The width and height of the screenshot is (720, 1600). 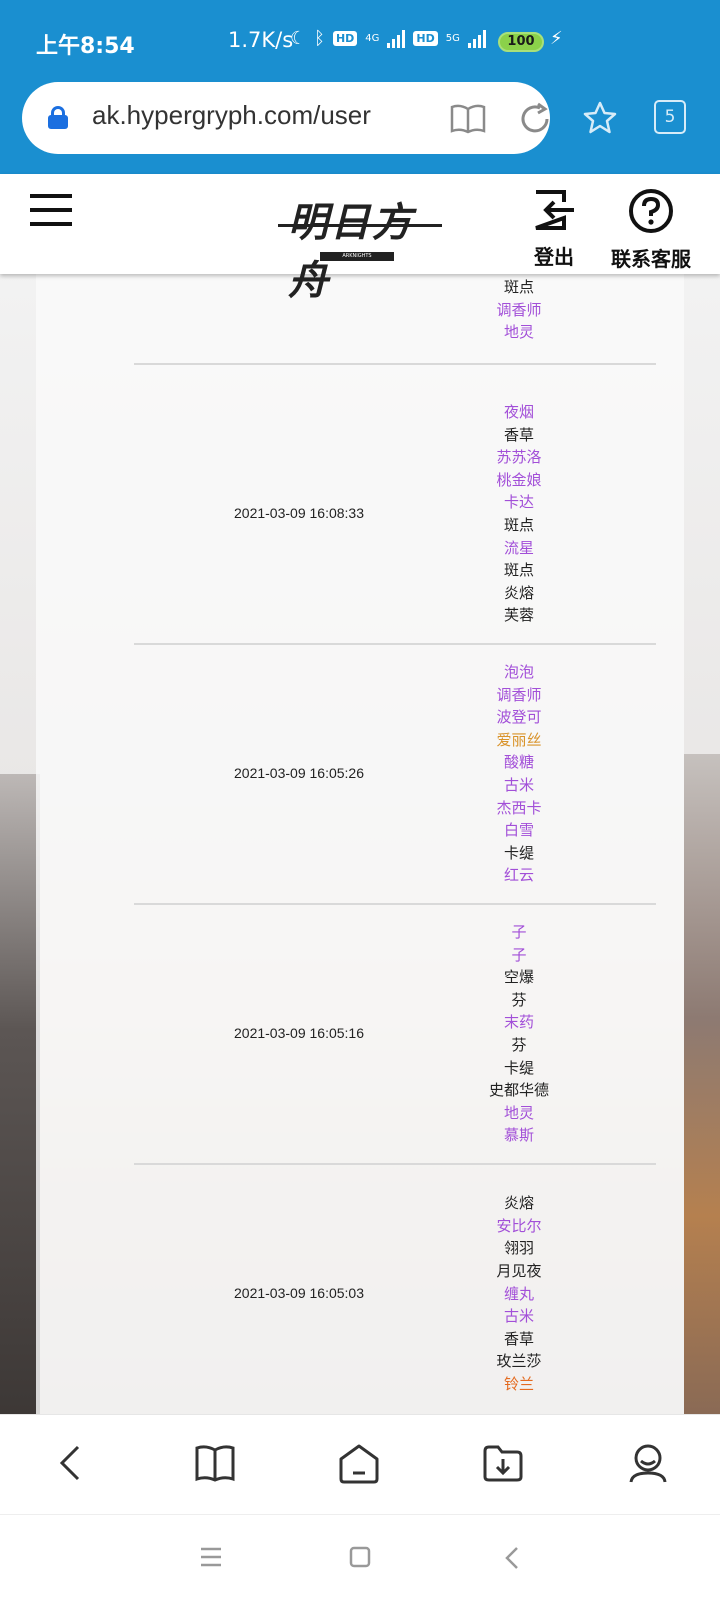 I want to click on logo-text: 明日方舟, so click(x=351, y=251).